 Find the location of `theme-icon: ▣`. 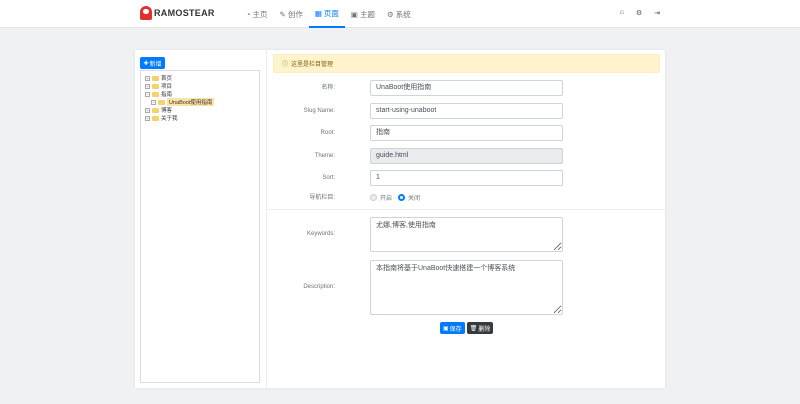

theme-icon: ▣ is located at coordinates (354, 14).